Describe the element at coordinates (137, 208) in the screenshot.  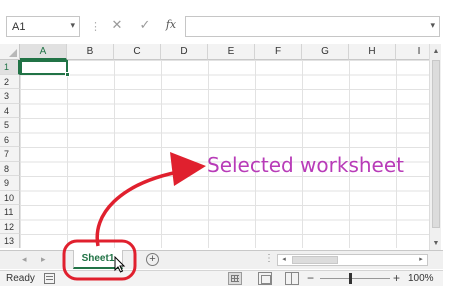
I see `annotation-arrow-line` at that location.